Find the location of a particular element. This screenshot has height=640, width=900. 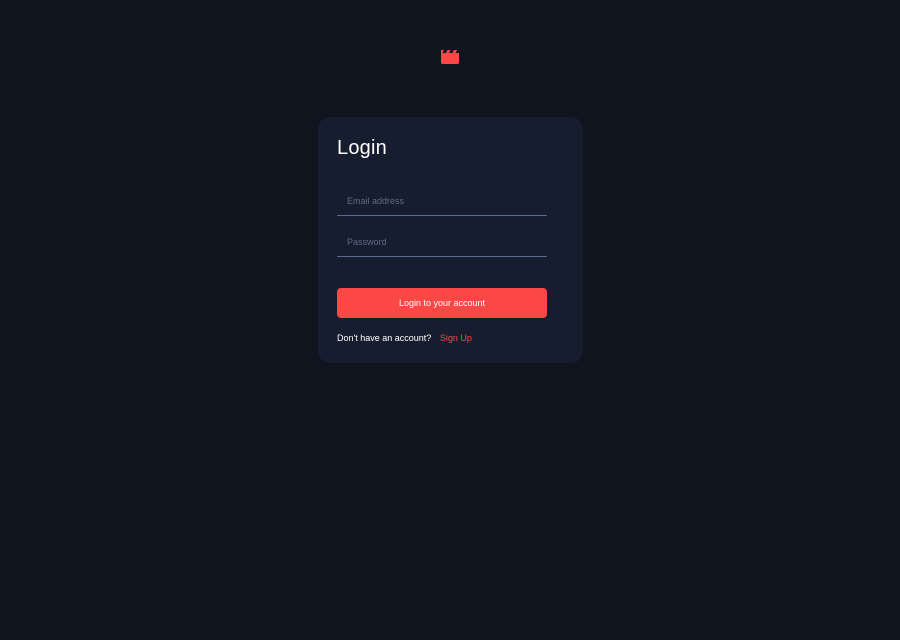

login-button: Login to your account is located at coordinates (442, 303).